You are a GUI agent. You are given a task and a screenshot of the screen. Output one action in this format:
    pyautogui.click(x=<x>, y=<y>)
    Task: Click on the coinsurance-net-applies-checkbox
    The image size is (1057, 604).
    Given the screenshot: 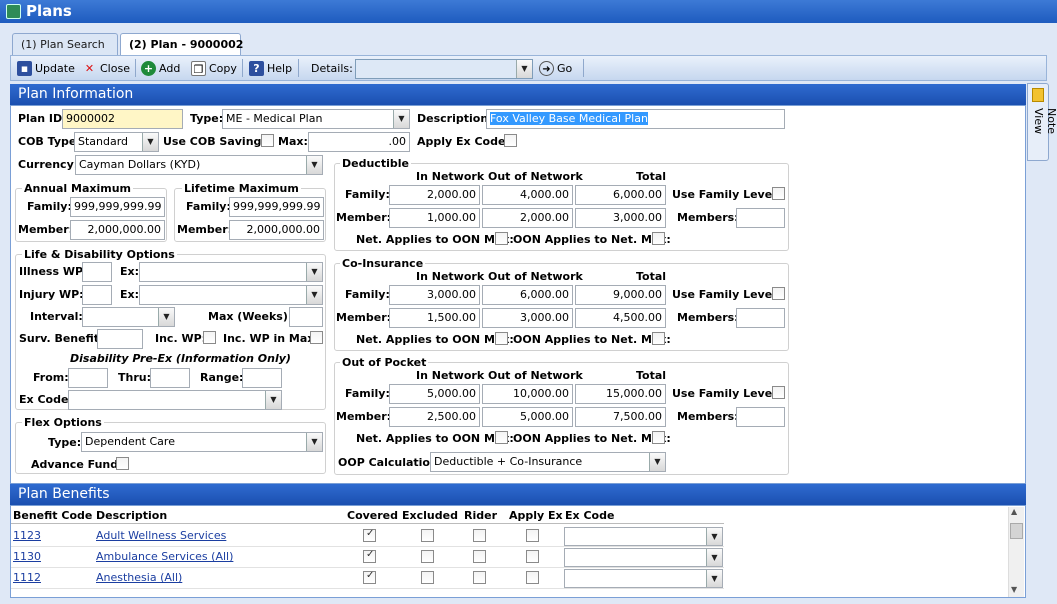 What is the action you would take?
    pyautogui.click(x=501, y=338)
    